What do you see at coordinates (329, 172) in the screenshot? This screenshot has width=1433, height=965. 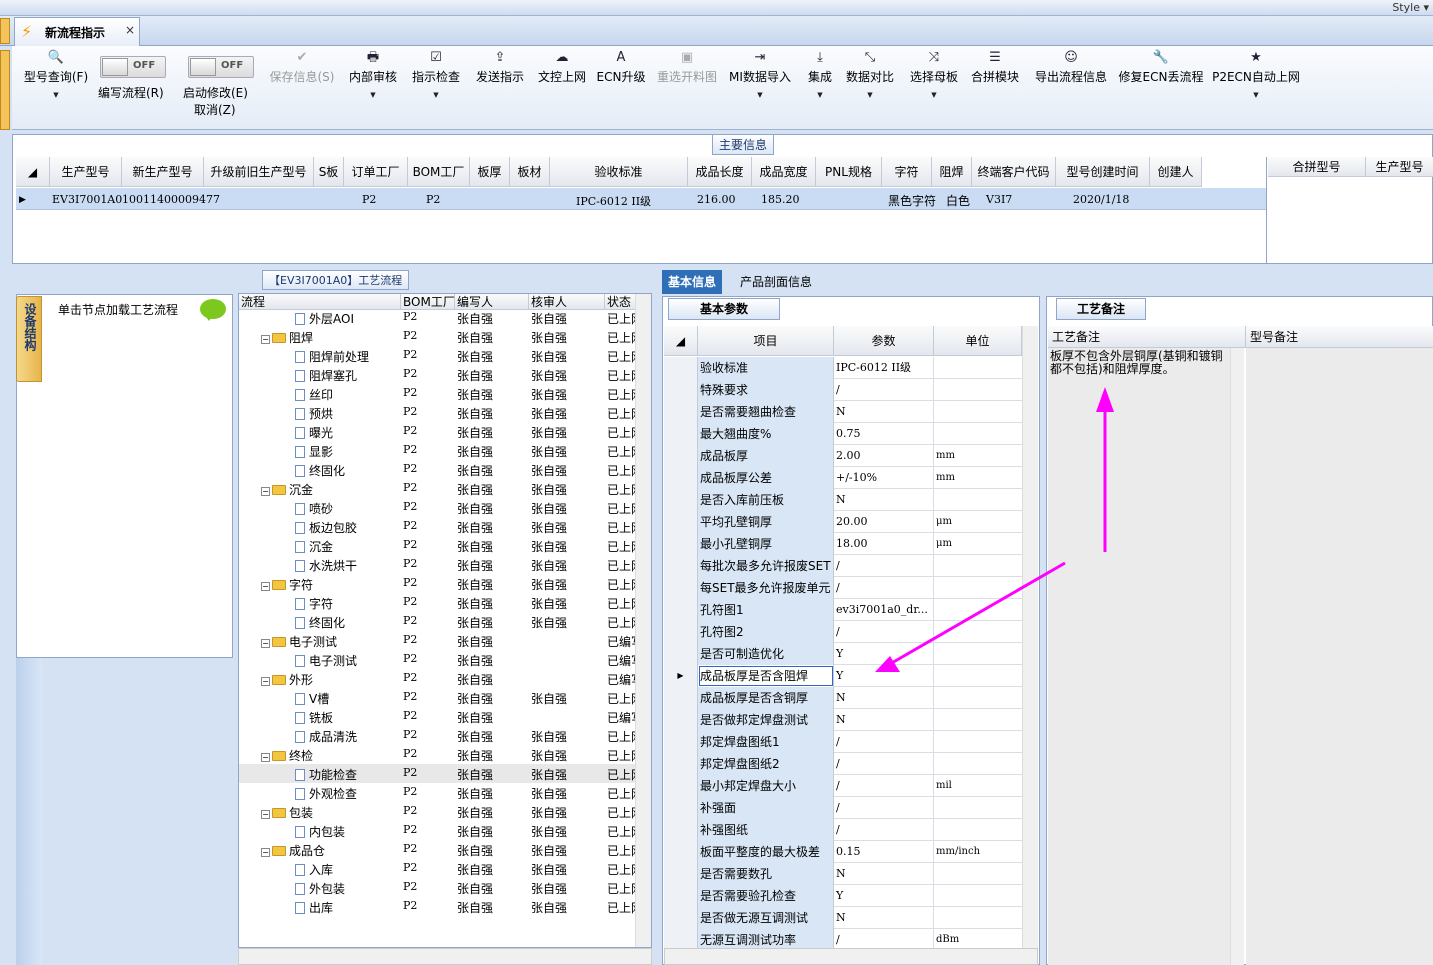 I see `main-col-3: S板` at bounding box center [329, 172].